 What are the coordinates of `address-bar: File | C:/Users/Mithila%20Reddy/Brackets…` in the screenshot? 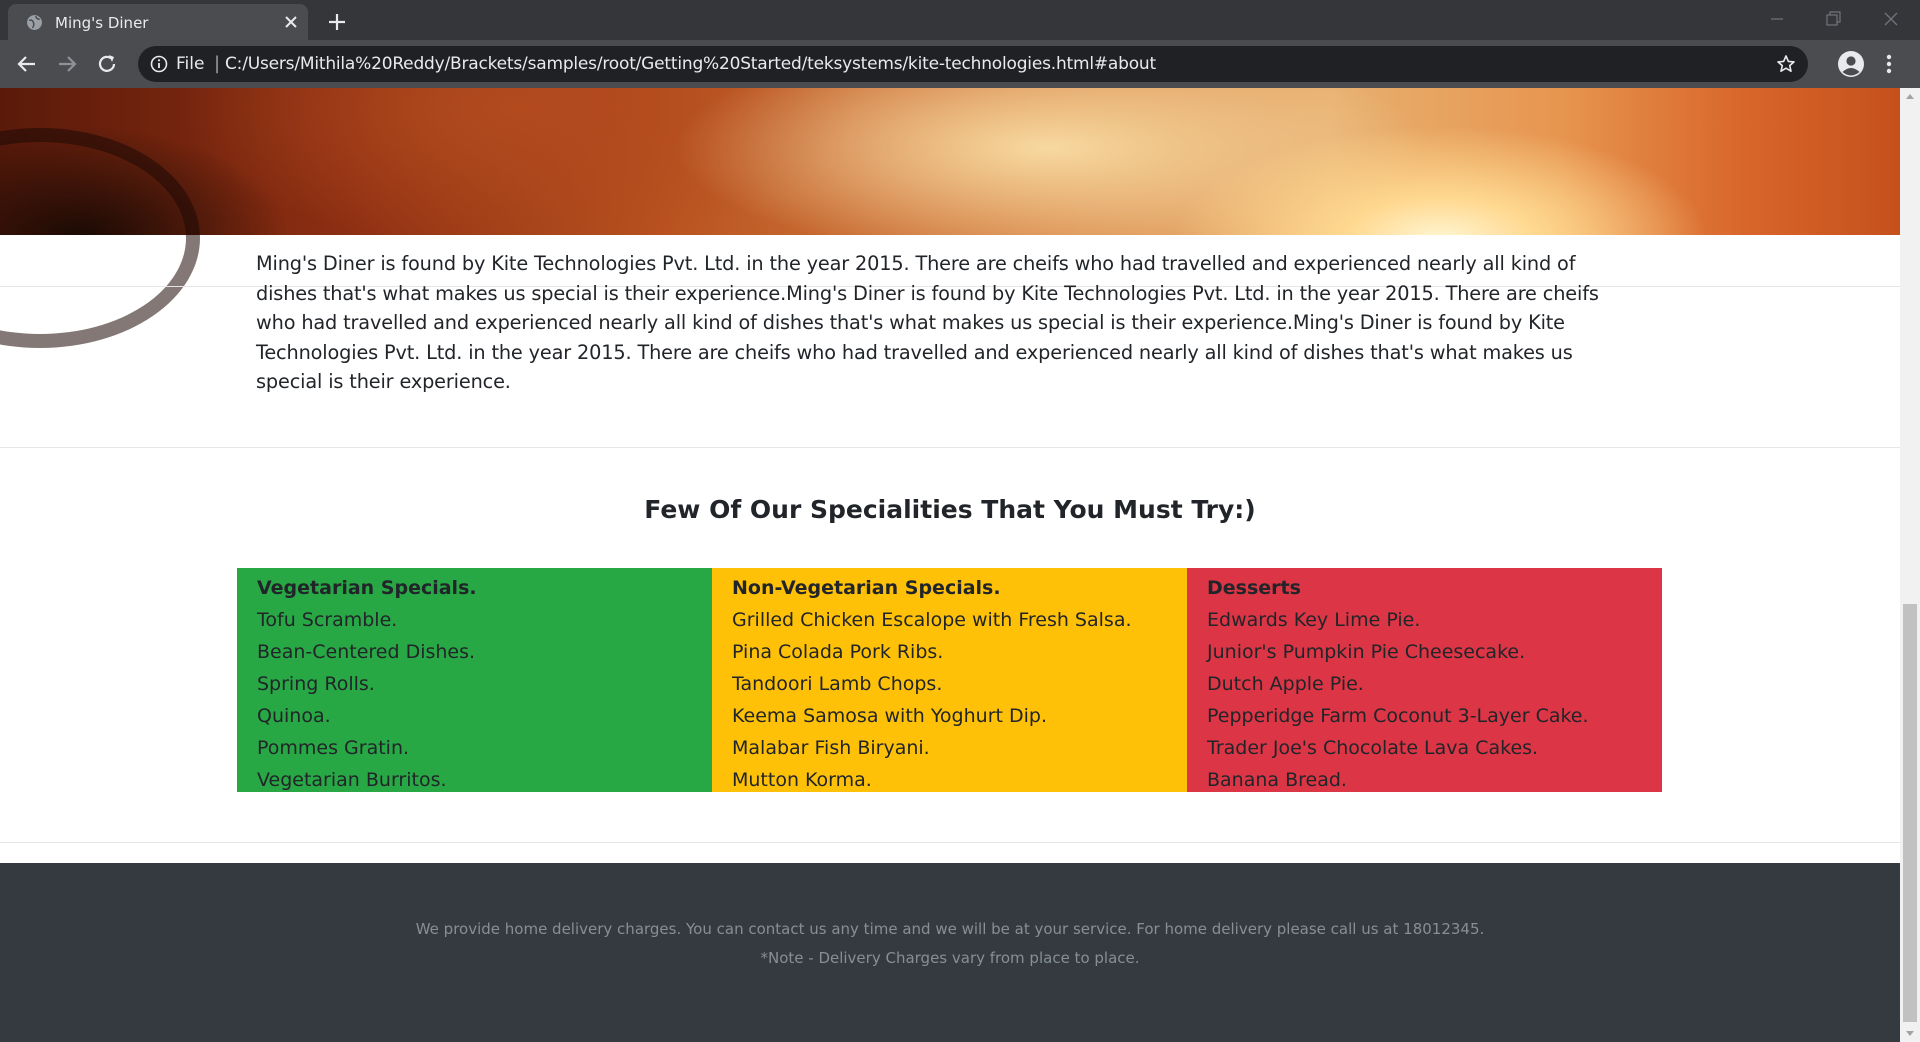 It's located at (973, 64).